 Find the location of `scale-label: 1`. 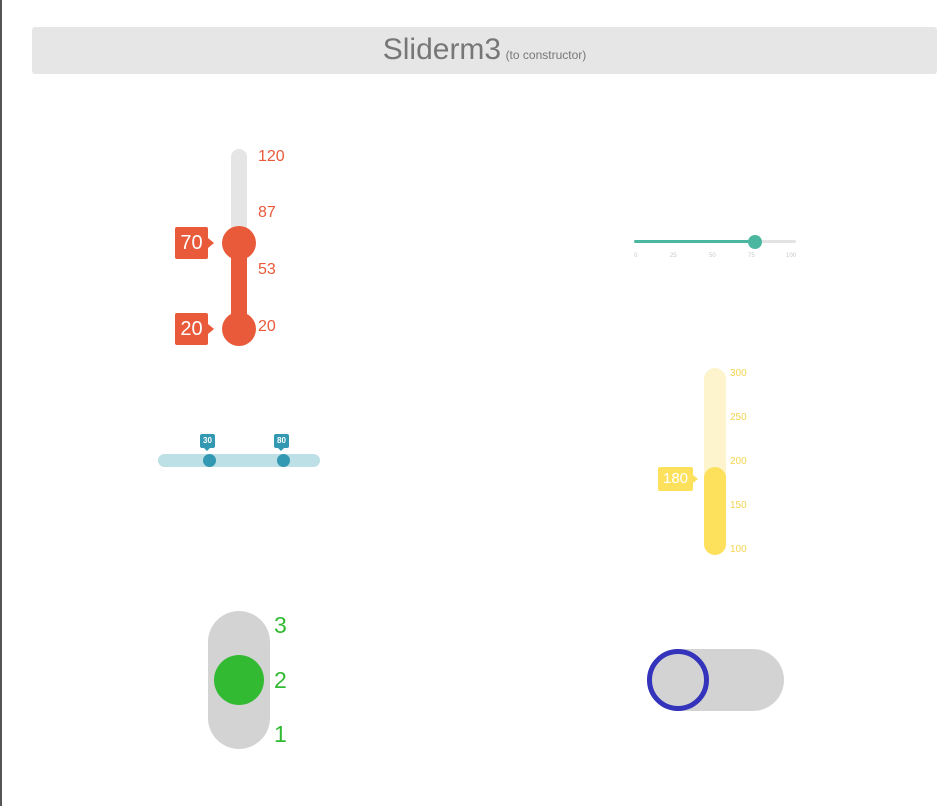

scale-label: 1 is located at coordinates (280, 734).